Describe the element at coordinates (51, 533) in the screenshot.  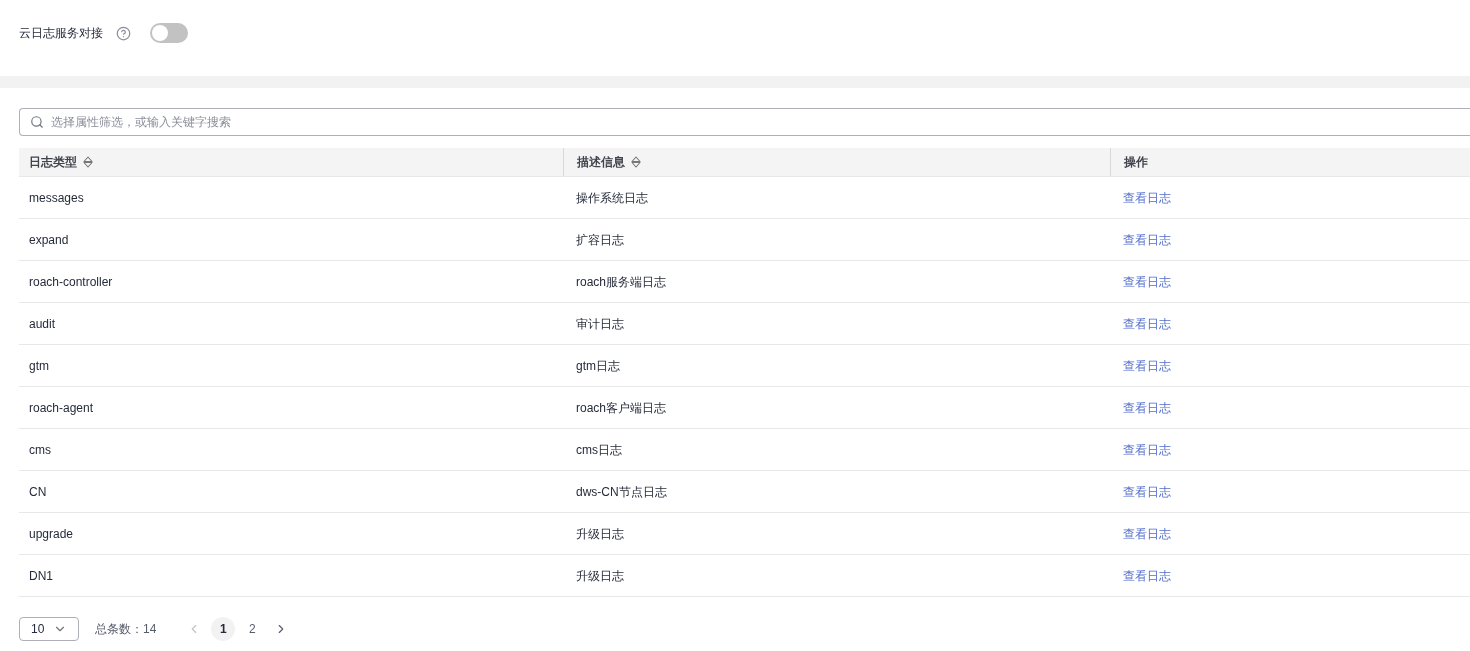
I see `table-cell: upgrade` at that location.